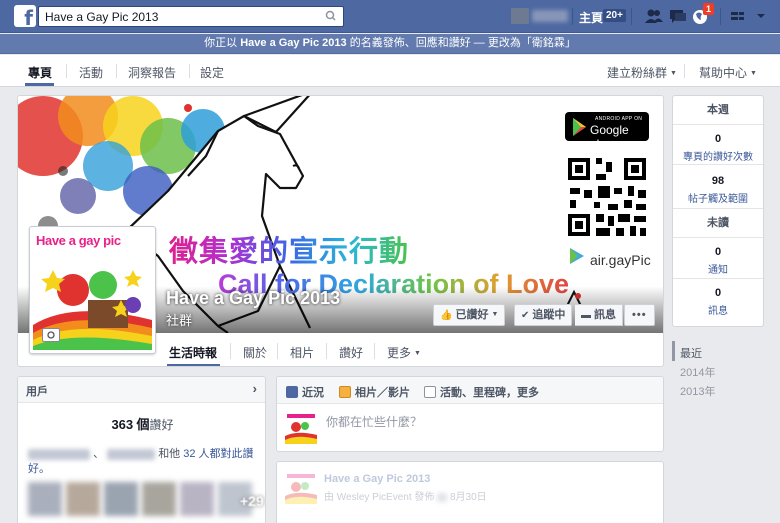 The width and height of the screenshot is (780, 523). I want to click on composer-status-label: 近況, so click(313, 393).